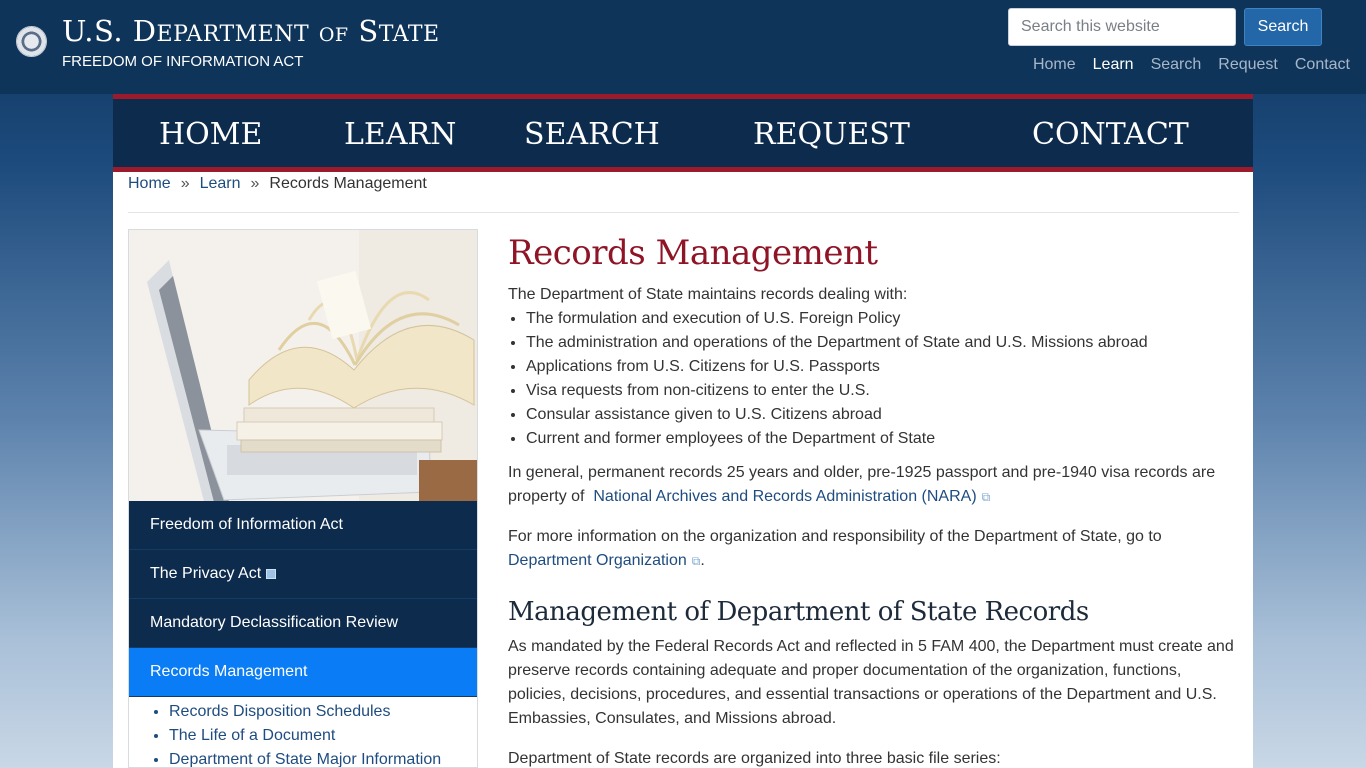 The width and height of the screenshot is (1366, 768). I want to click on breadcrumb: Home » Learn » Records Management, so click(277, 184).